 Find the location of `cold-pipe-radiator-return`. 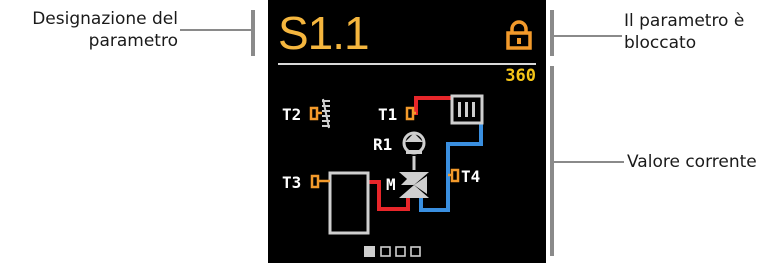

cold-pipe-radiator-return is located at coordinates (451, 166).